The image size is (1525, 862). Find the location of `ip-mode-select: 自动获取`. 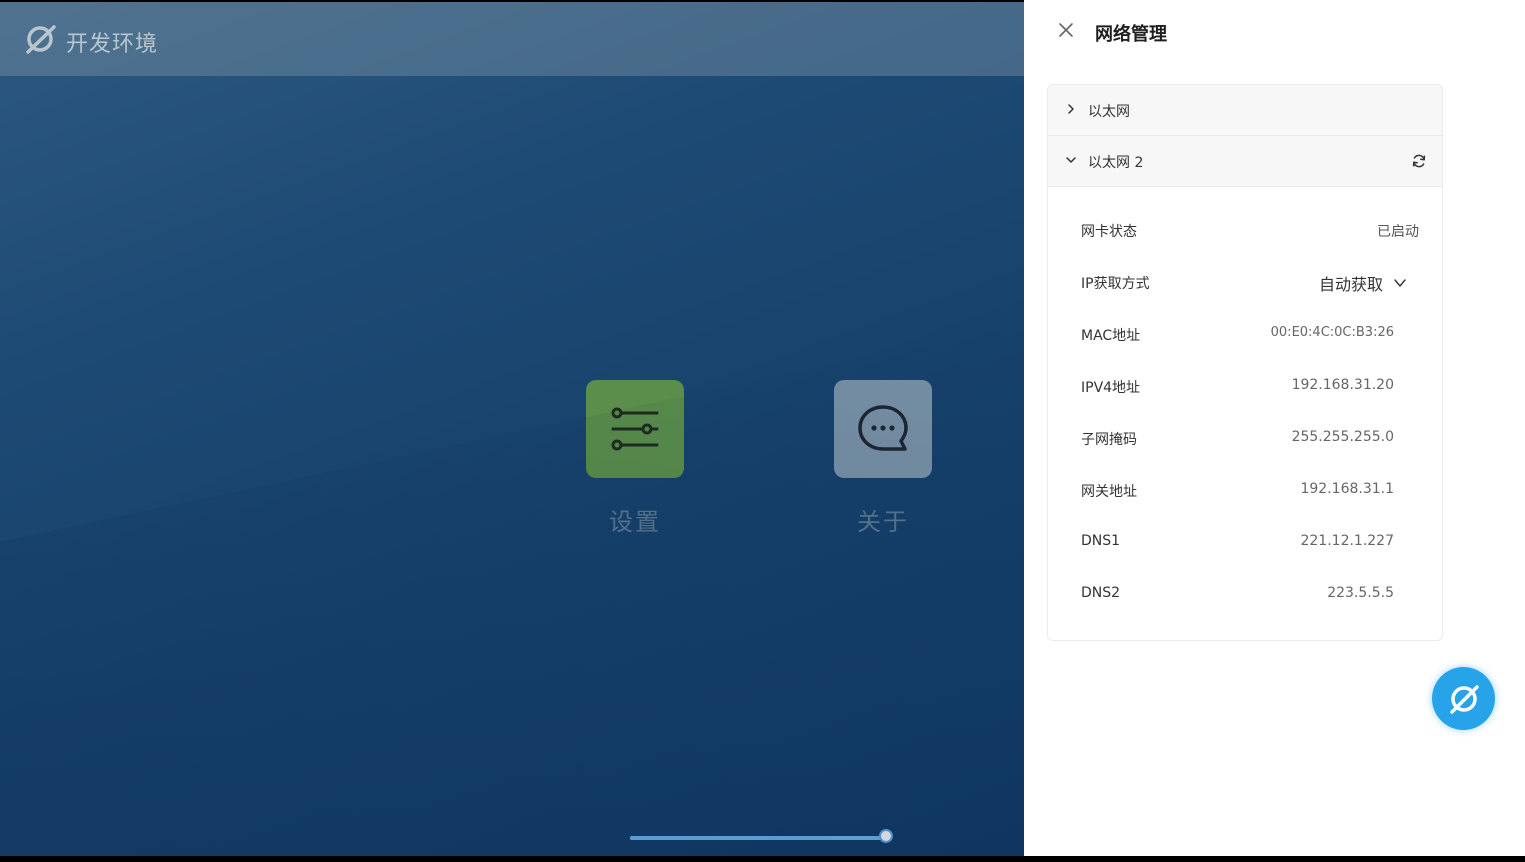

ip-mode-select: 自动获取 is located at coordinates (1363, 283).